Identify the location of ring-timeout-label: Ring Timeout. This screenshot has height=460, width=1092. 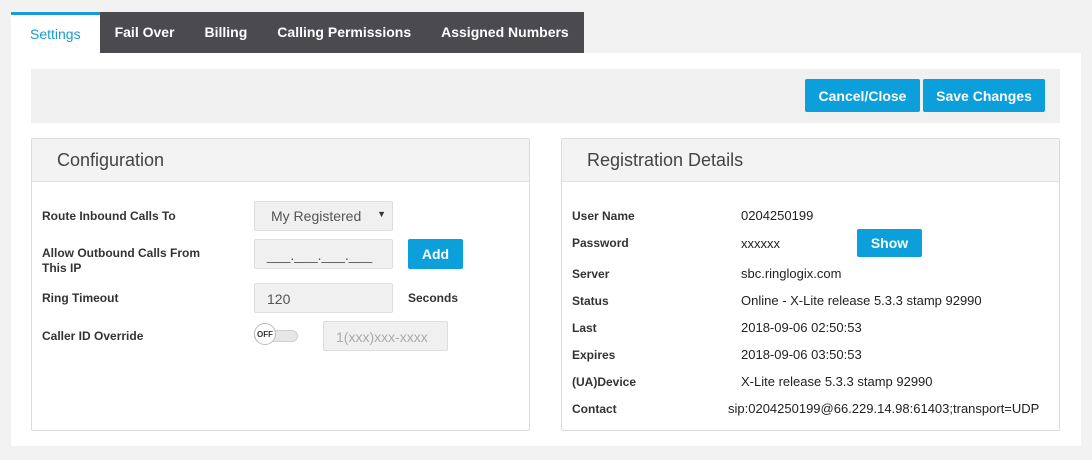
(80, 298).